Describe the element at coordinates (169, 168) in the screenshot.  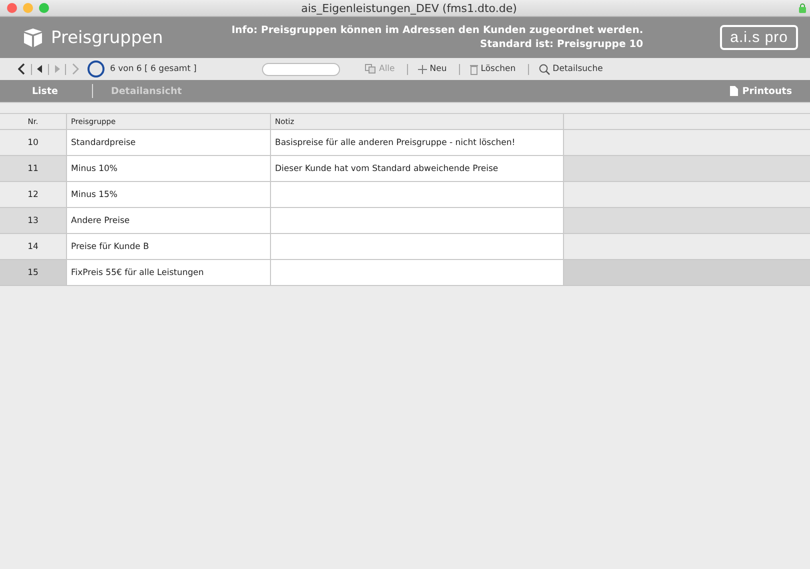
I see `table-cell: Minus 10%` at that location.